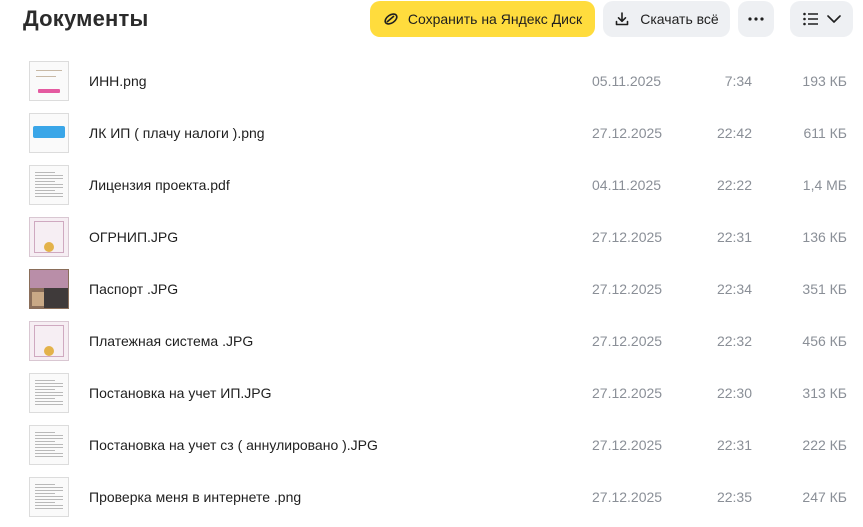 The height and width of the screenshot is (527, 863). Describe the element at coordinates (824, 341) in the screenshot. I see `file-size: 456 КБ` at that location.